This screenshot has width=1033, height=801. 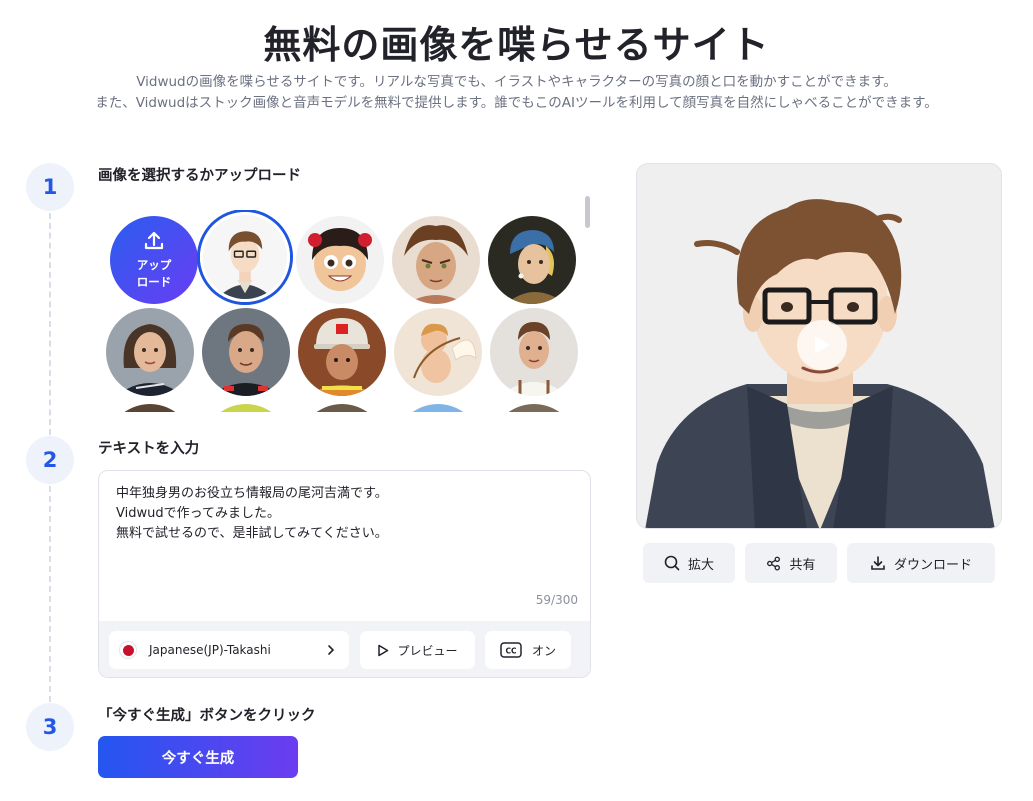 I want to click on upload-button: アップ ロード, so click(x=154, y=260).